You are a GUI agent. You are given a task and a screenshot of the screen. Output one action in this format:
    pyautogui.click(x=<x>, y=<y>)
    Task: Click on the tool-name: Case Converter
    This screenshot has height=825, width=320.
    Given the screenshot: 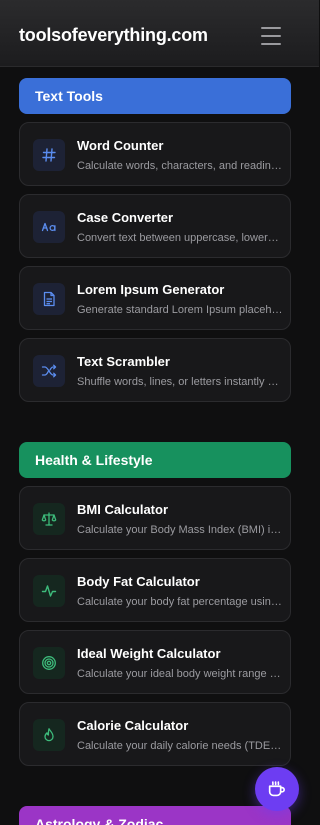 What is the action you would take?
    pyautogui.click(x=125, y=217)
    